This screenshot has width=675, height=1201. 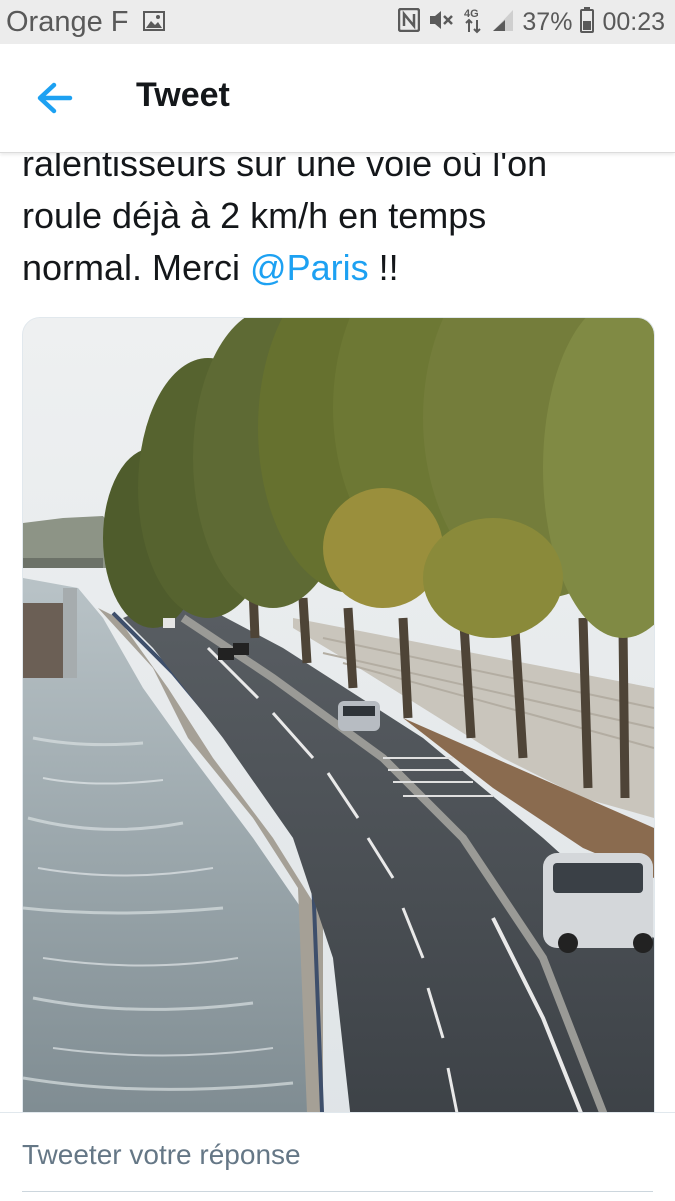 What do you see at coordinates (383, 267) in the screenshot?
I see `tweet-text-segment: !!` at bounding box center [383, 267].